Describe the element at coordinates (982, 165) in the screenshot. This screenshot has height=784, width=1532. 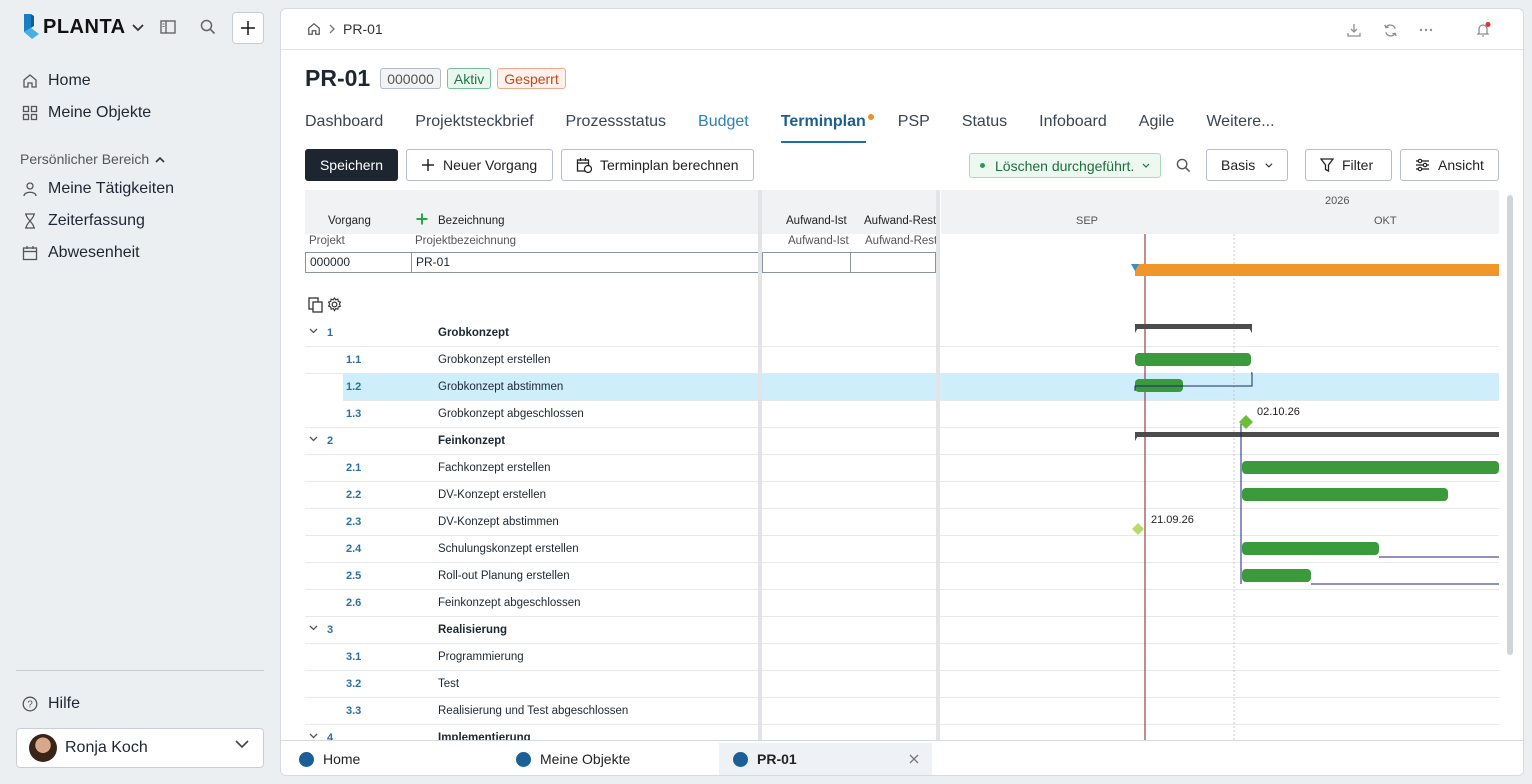
I see `status-dot` at that location.